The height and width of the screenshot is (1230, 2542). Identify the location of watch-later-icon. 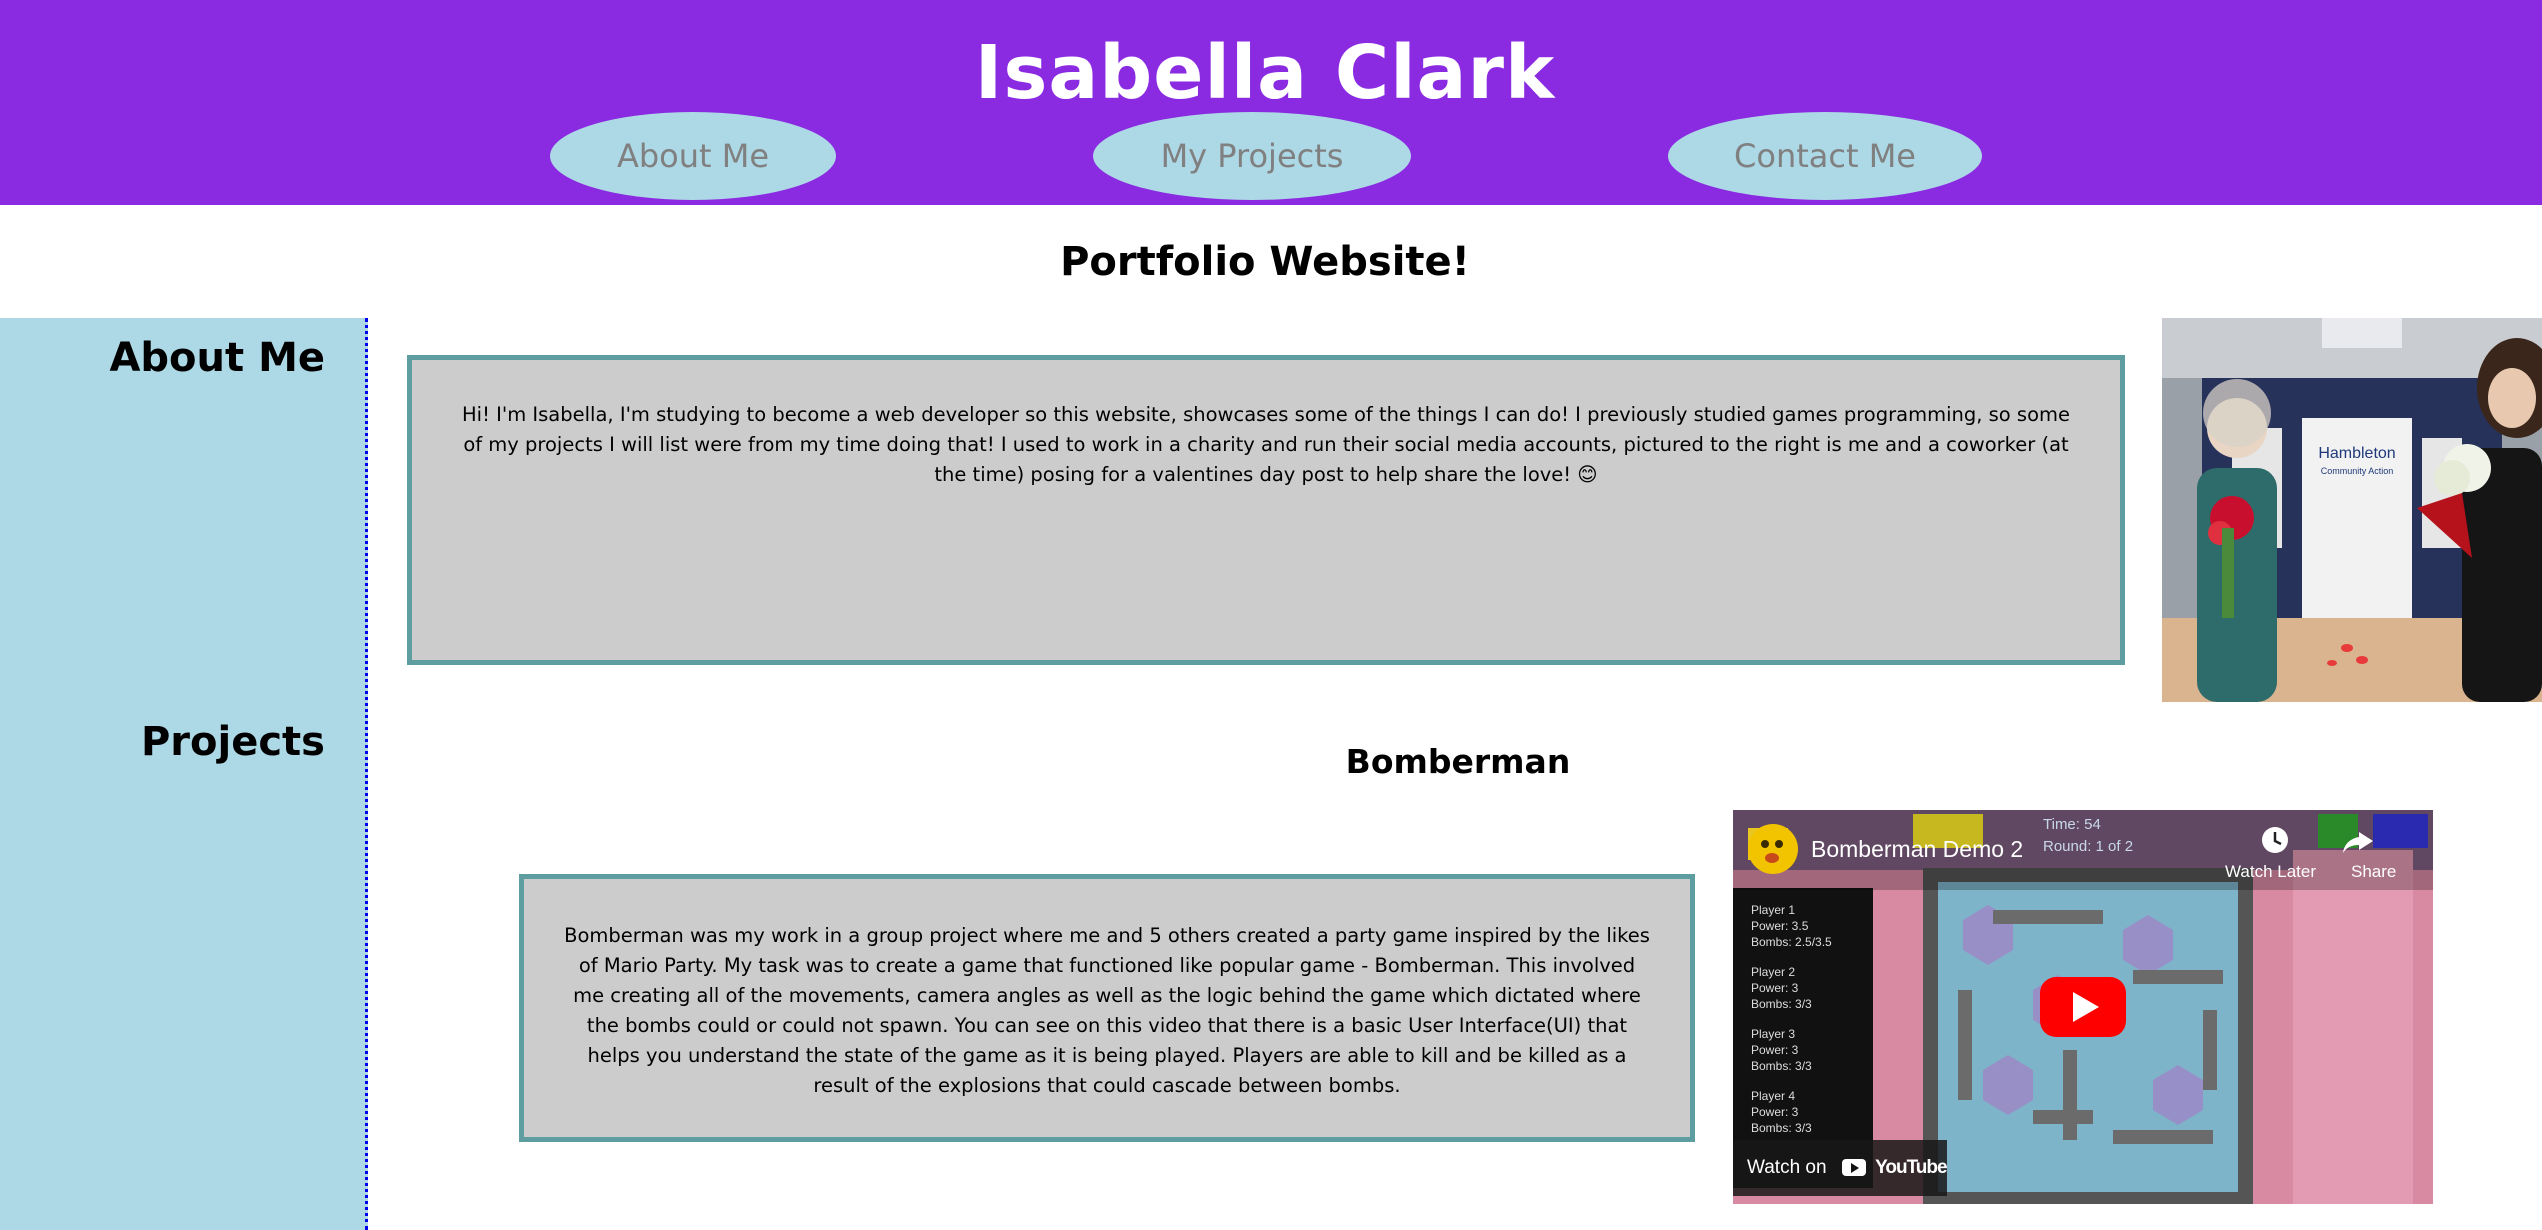
(2275, 840).